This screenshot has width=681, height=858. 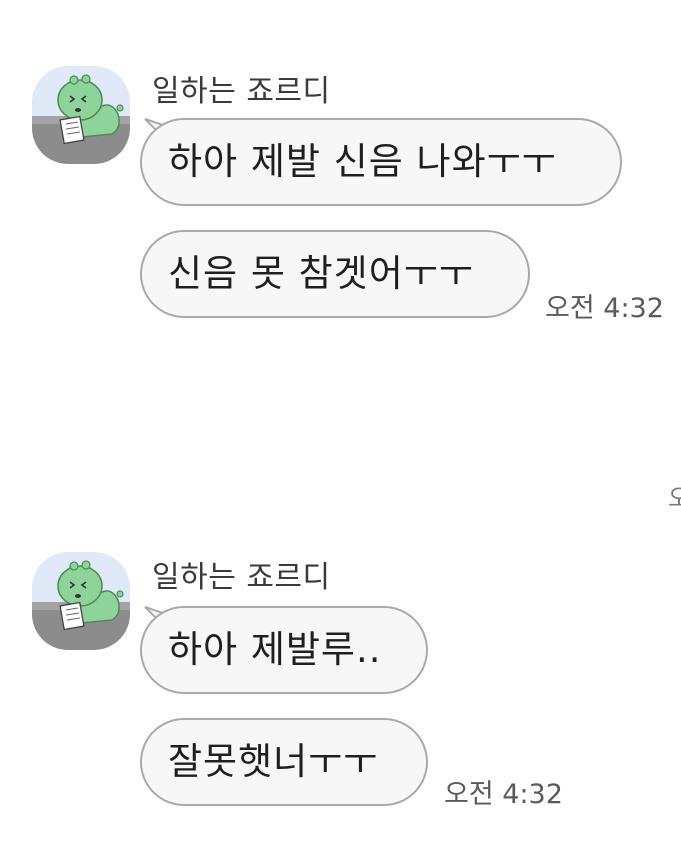 What do you see at coordinates (335, 274) in the screenshot?
I see `message-bubble: 신음 못 참겟어ㅜㅜ` at bounding box center [335, 274].